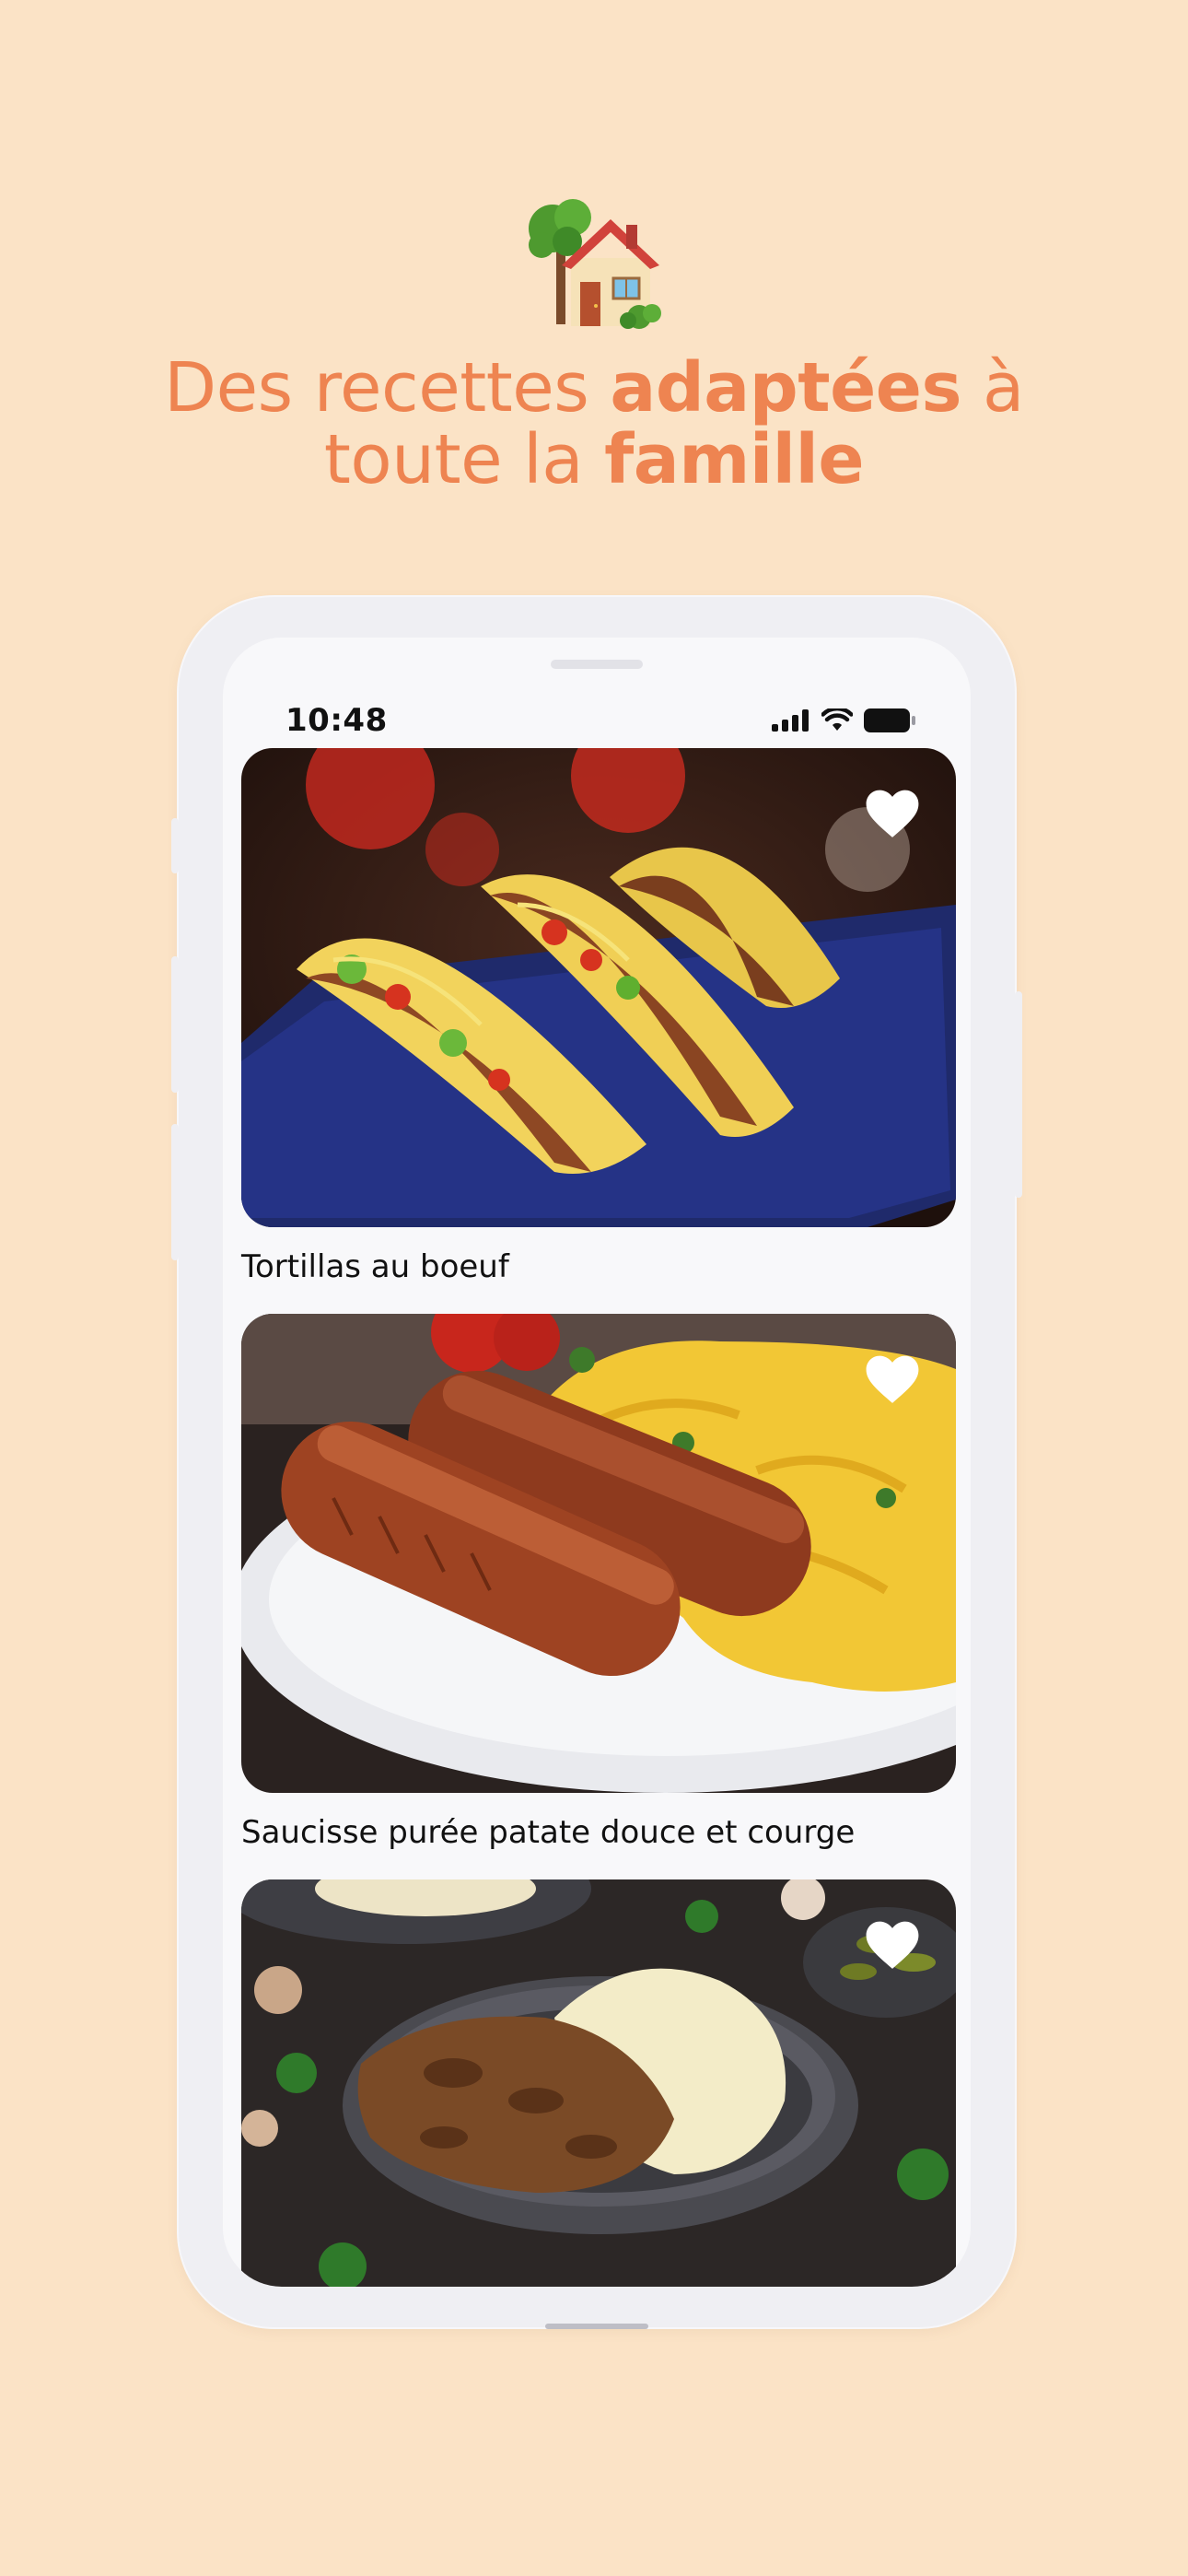  I want to click on sausage-puree-image, so click(598, 1553).